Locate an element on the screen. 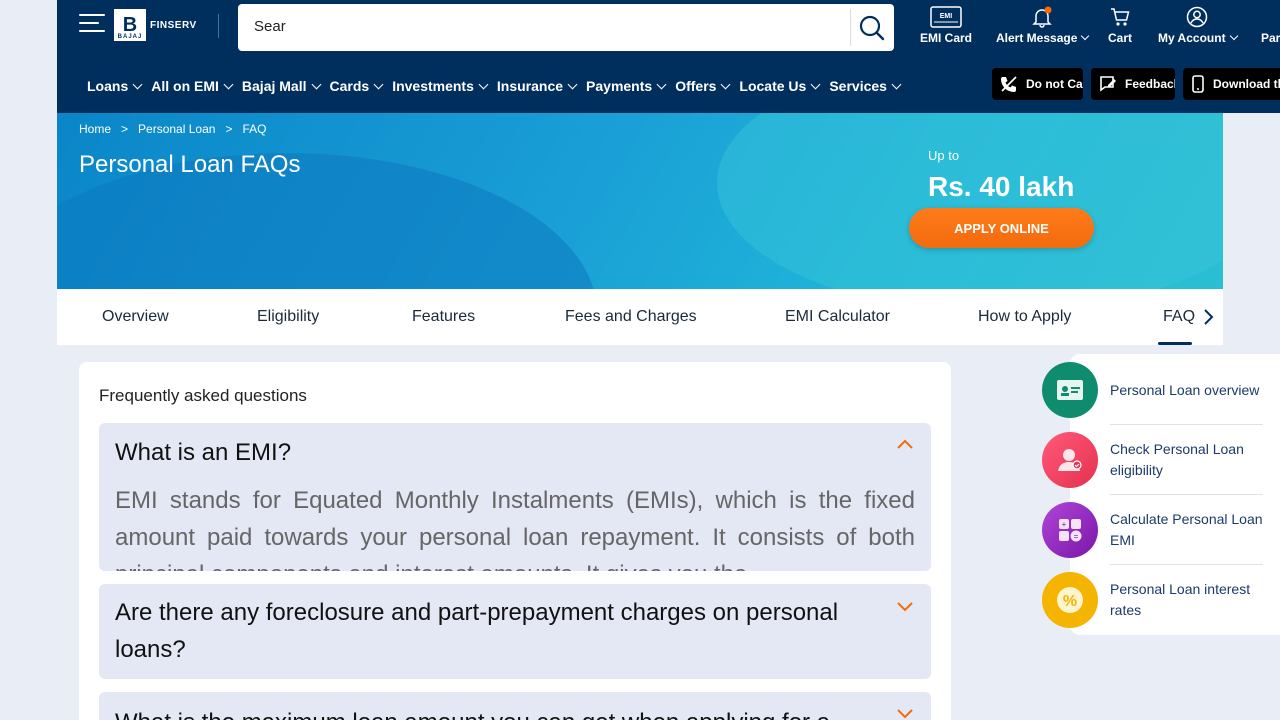 This screenshot has height=720, width=1280. search-box is located at coordinates (566, 27).